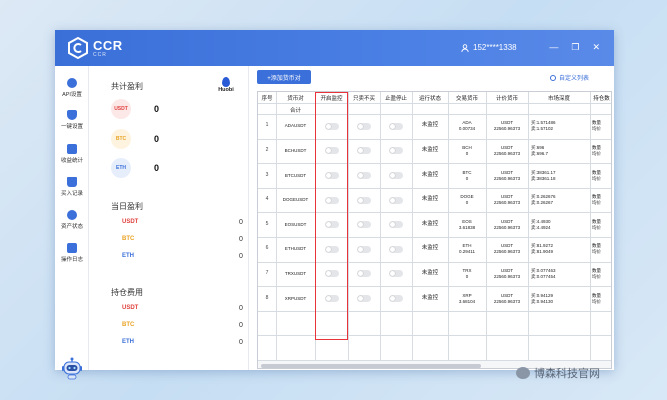 The height and width of the screenshot is (400, 667). Describe the element at coordinates (295, 126) in the screenshot. I see `row-pair: ADAUSDT` at that location.